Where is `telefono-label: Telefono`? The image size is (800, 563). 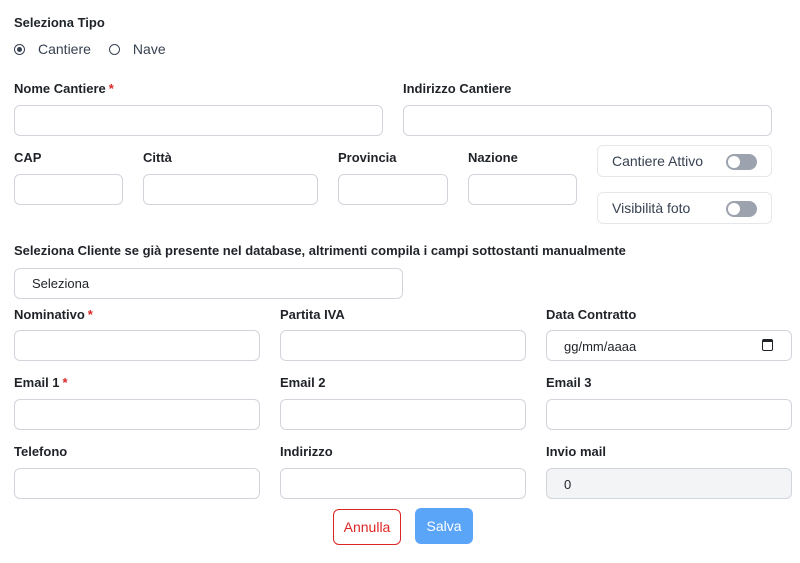
telefono-label: Telefono is located at coordinates (41, 451).